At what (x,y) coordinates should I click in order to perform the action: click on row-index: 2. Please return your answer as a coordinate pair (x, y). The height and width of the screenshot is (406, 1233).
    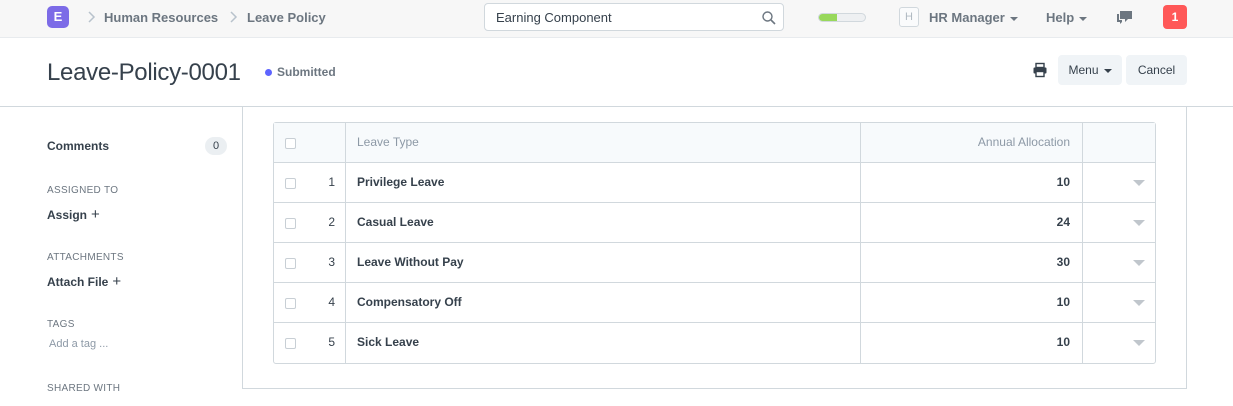
    Looking at the image, I should click on (331, 222).